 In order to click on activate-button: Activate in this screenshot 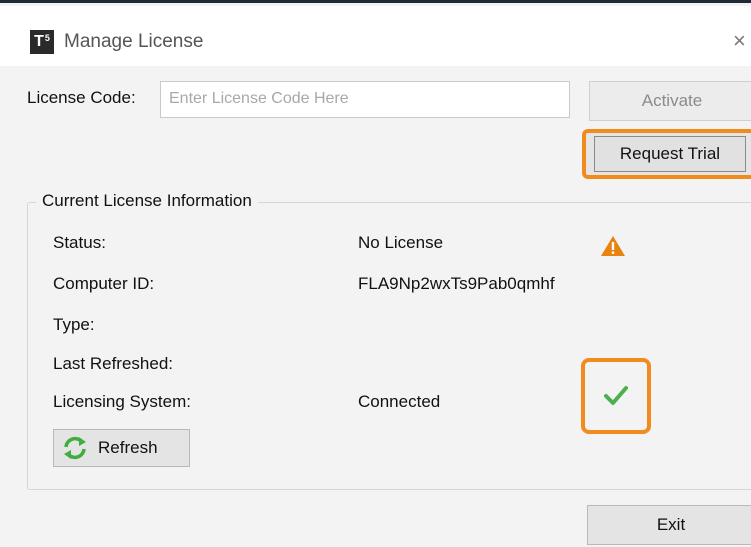, I will do `click(670, 101)`.